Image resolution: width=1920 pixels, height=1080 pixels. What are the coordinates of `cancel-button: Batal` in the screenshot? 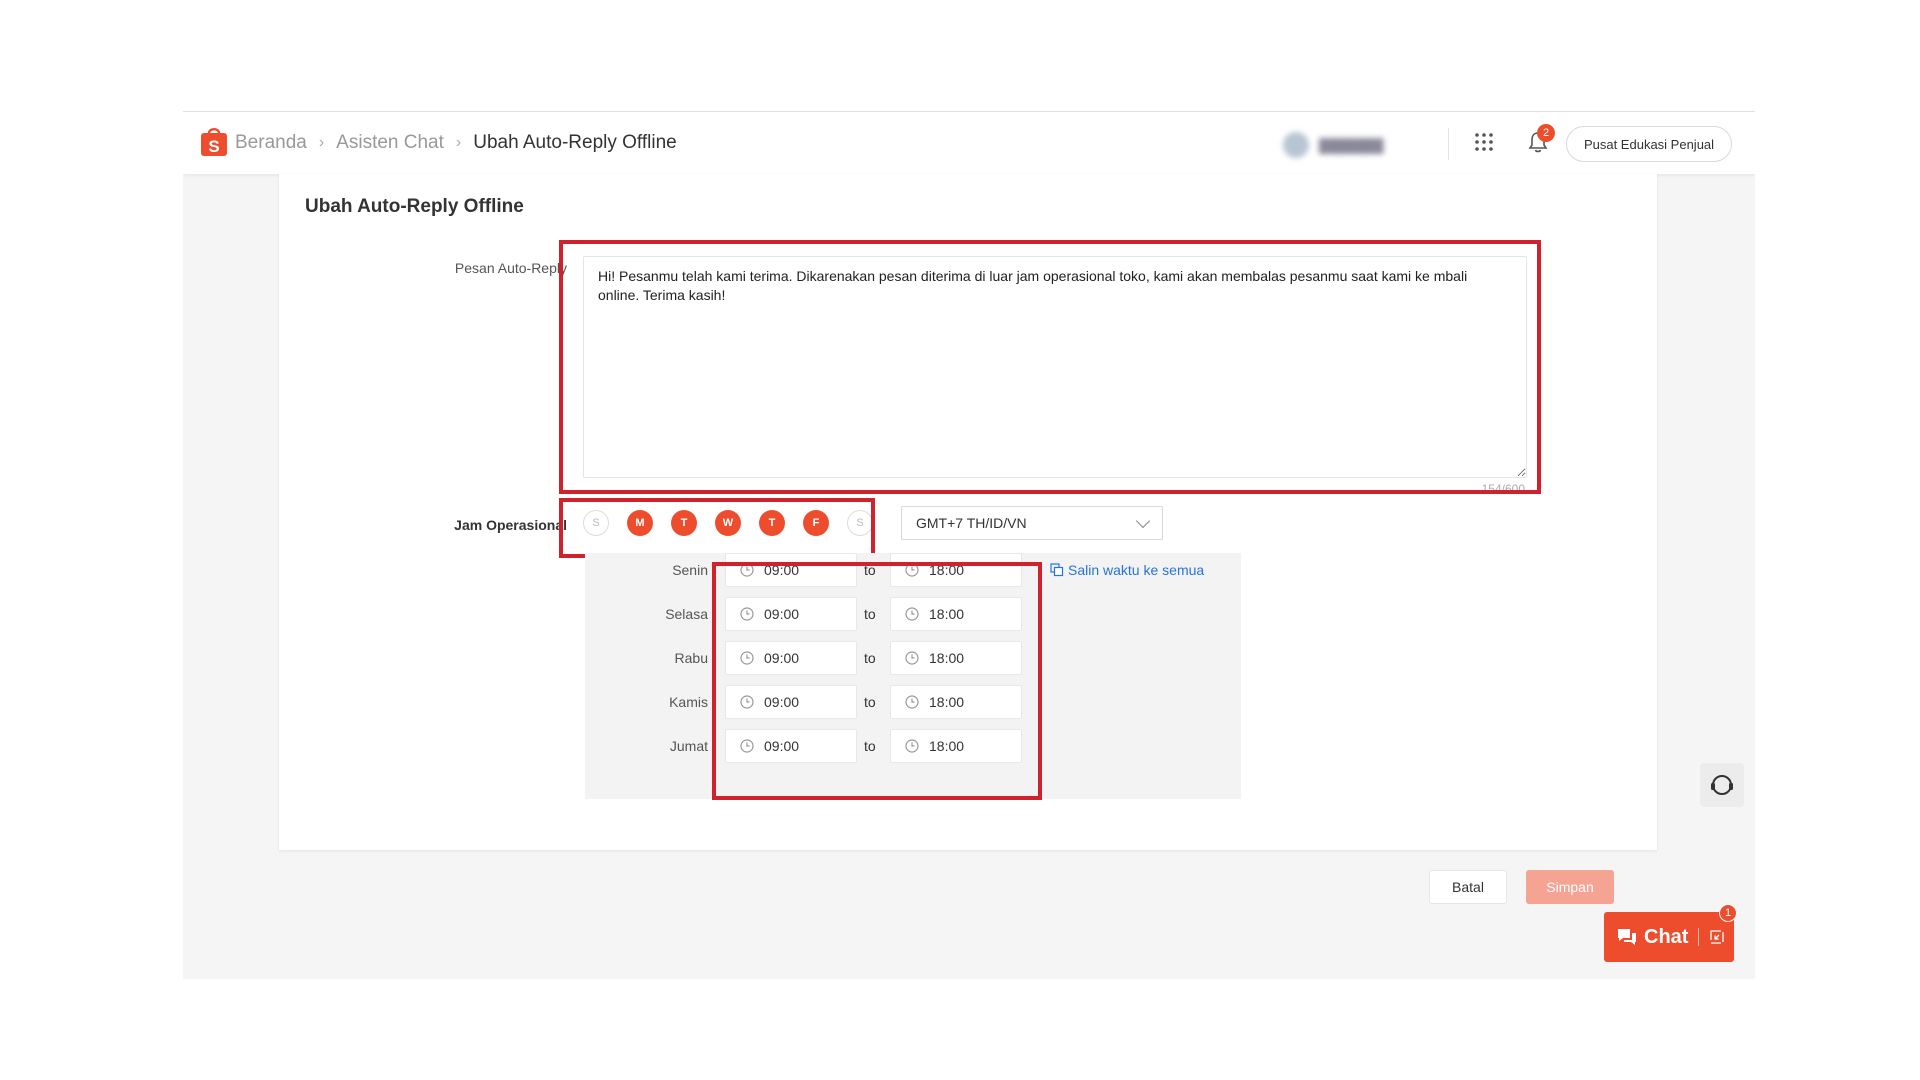 It's located at (1468, 887).